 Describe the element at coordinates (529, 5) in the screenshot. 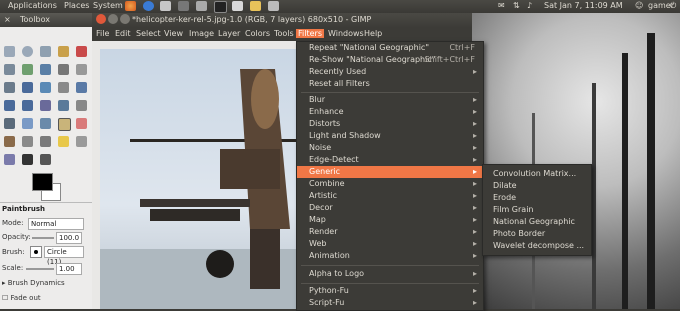

I see `volume-icon: ♪` at that location.